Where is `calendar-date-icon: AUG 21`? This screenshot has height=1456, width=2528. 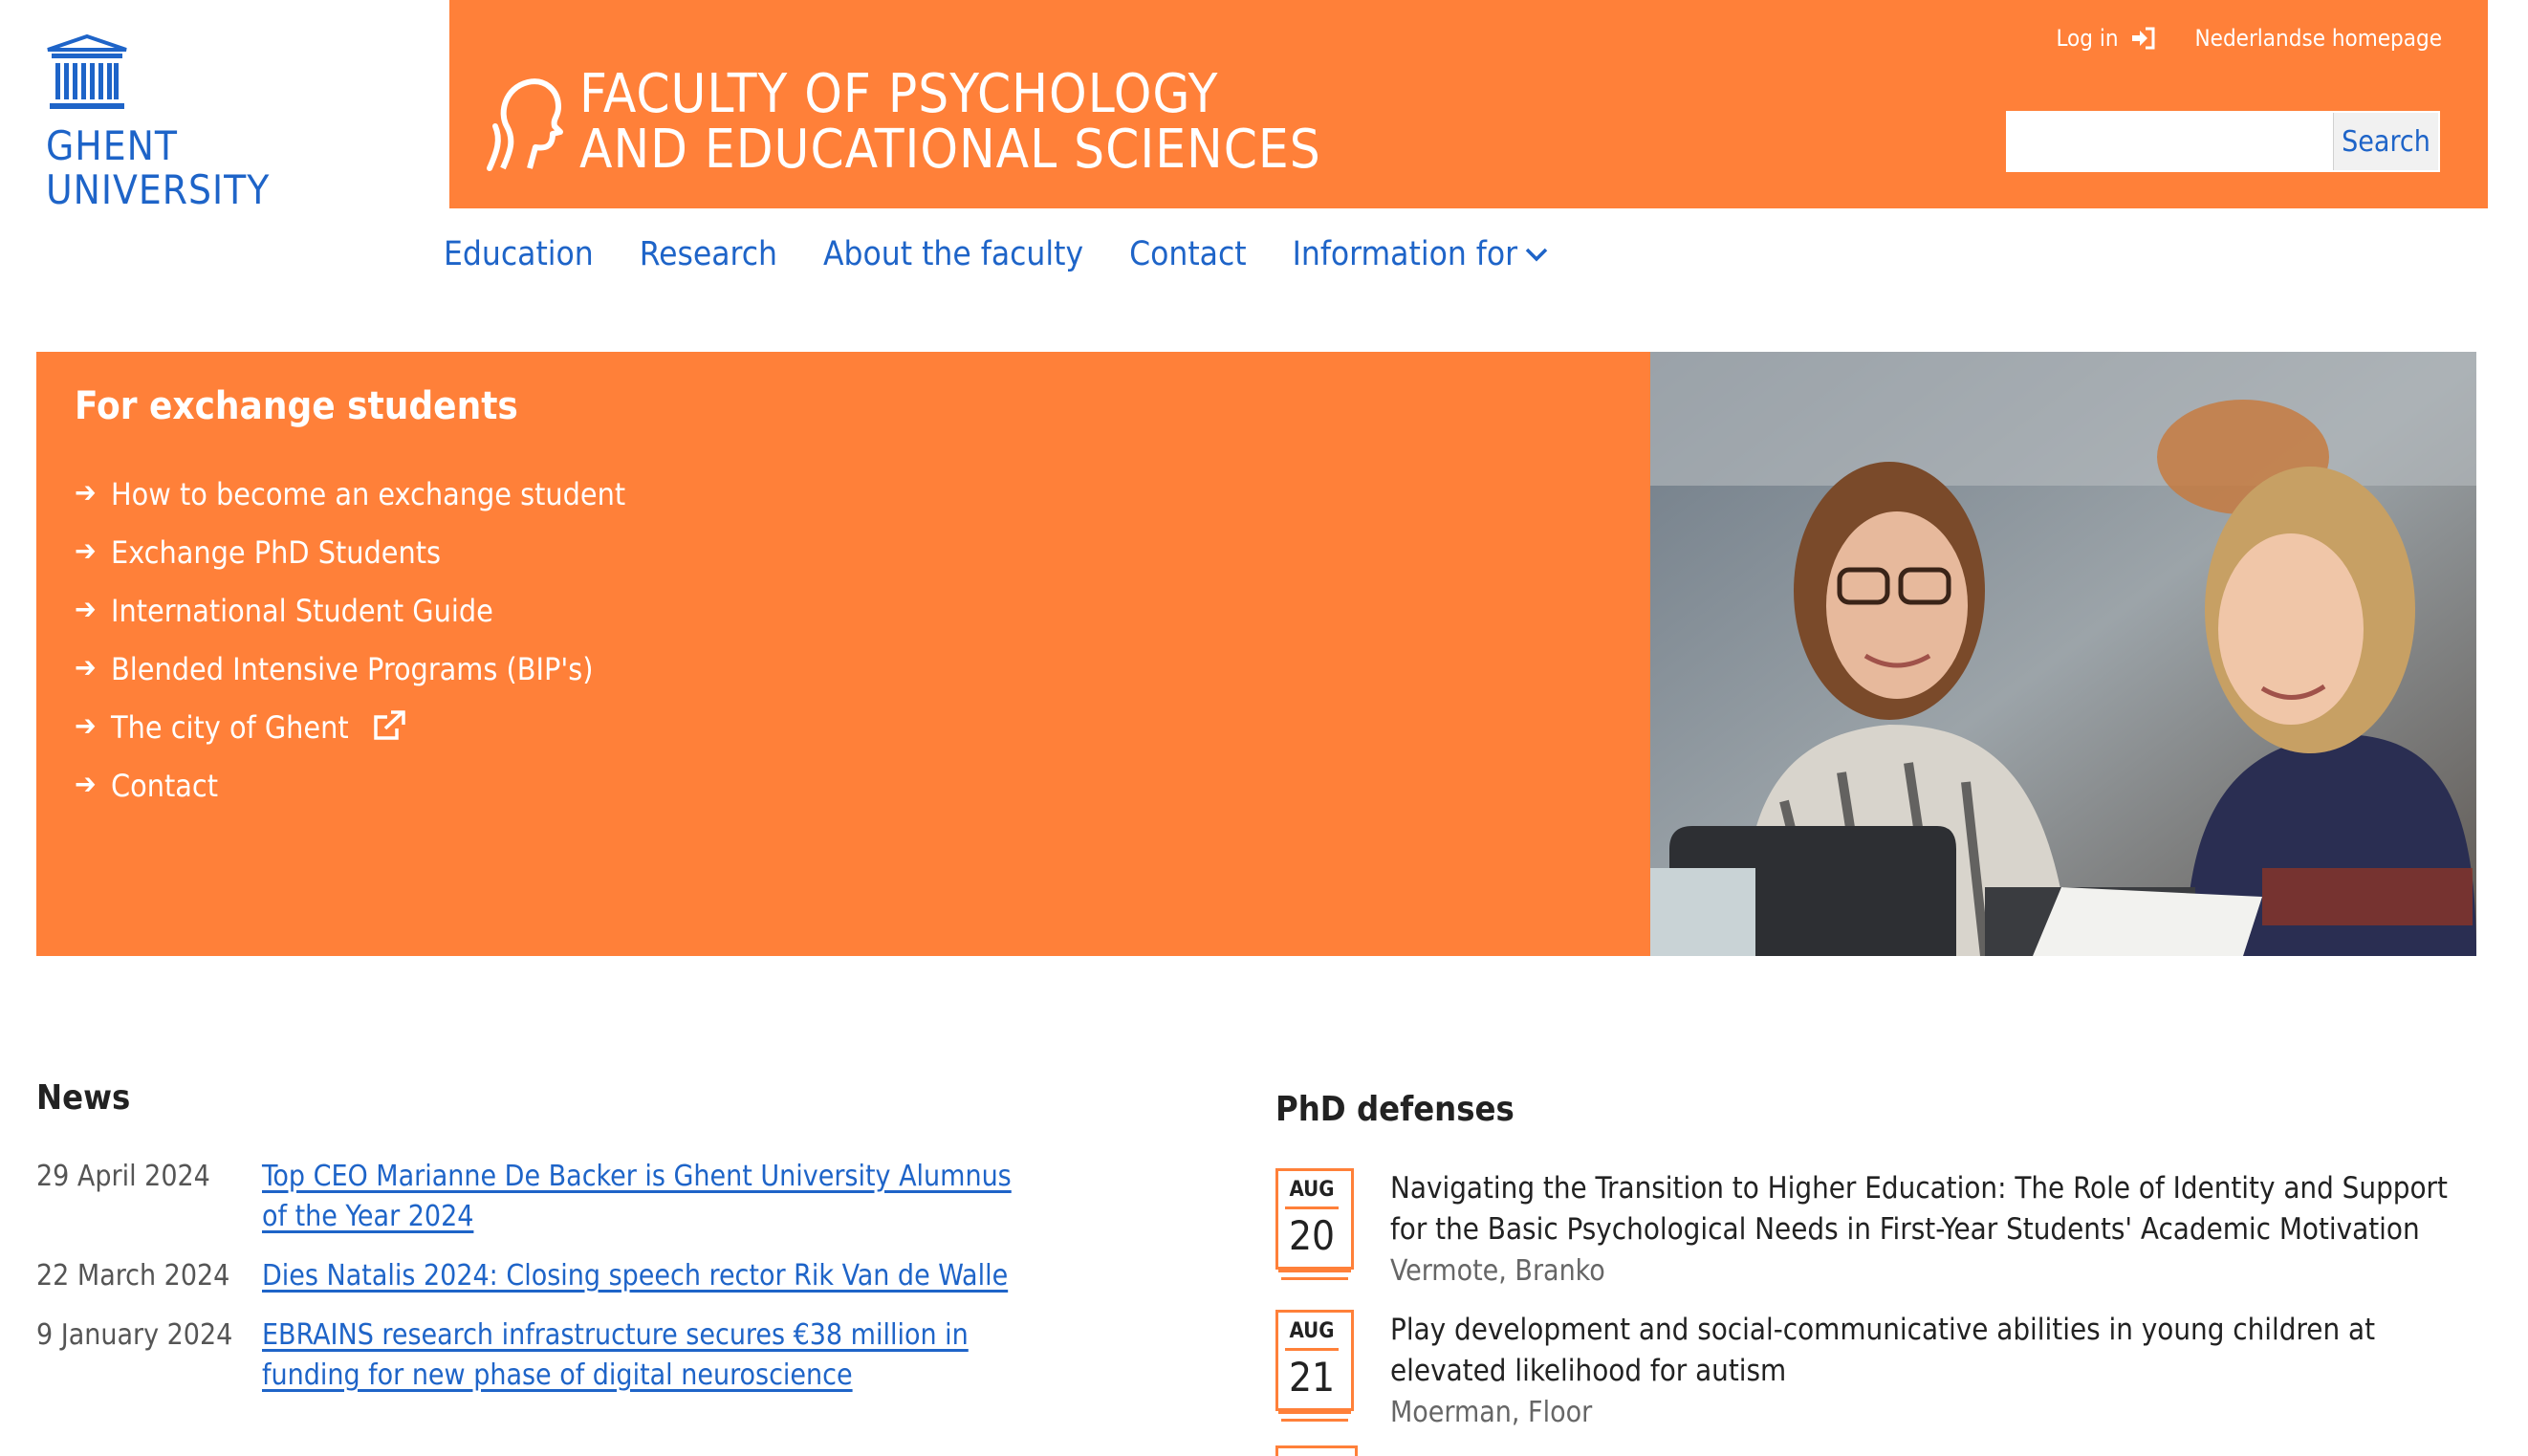
calendar-date-icon: AUG 21 is located at coordinates (1314, 1366).